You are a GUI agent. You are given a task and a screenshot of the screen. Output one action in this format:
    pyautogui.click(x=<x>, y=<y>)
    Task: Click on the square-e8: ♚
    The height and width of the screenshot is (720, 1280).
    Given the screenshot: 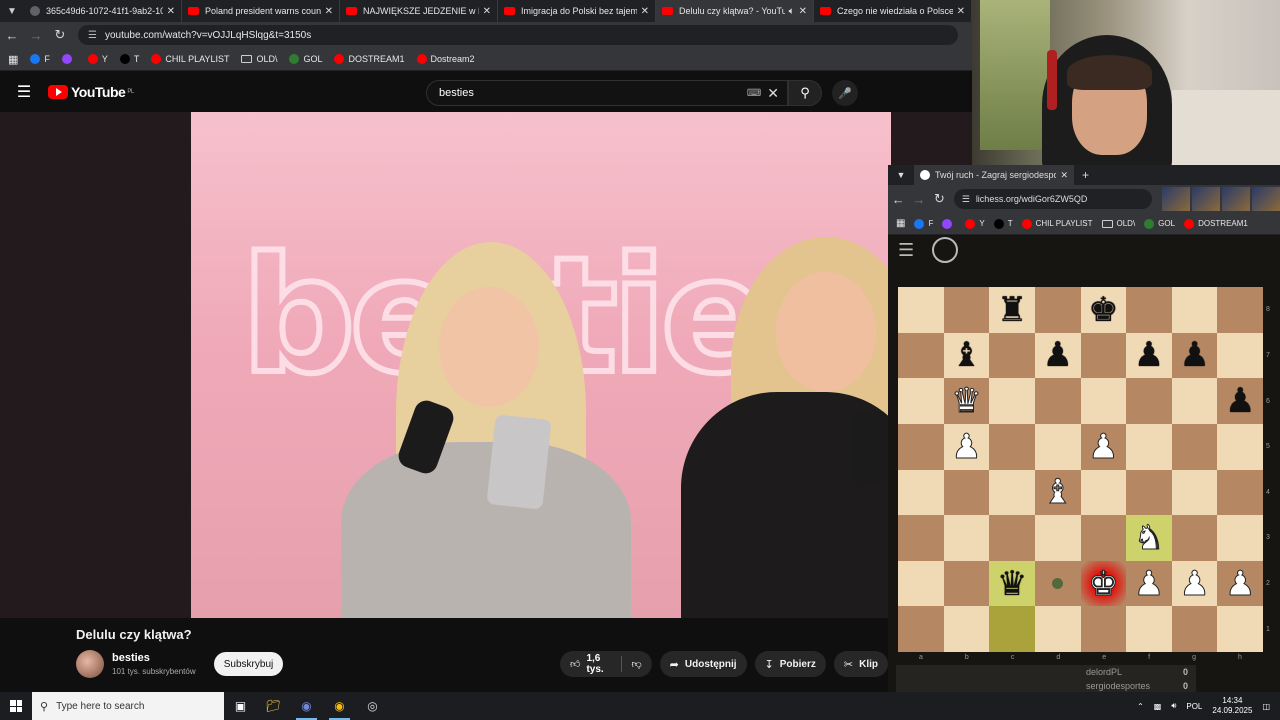 What is the action you would take?
    pyautogui.click(x=1103, y=310)
    